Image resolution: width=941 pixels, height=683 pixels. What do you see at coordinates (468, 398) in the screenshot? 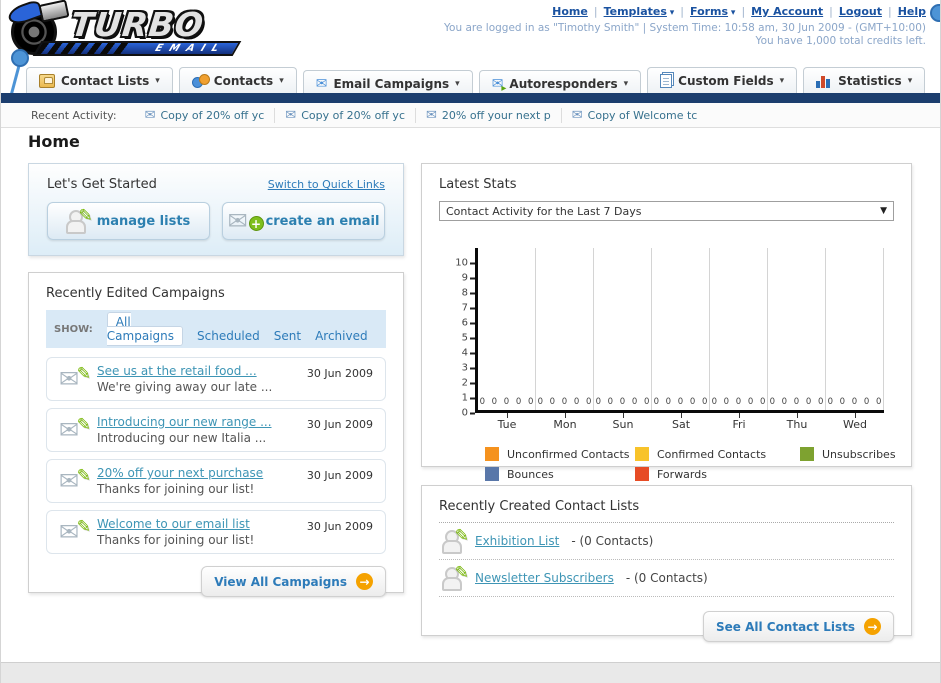
I see `y-tick-label: 1` at bounding box center [468, 398].